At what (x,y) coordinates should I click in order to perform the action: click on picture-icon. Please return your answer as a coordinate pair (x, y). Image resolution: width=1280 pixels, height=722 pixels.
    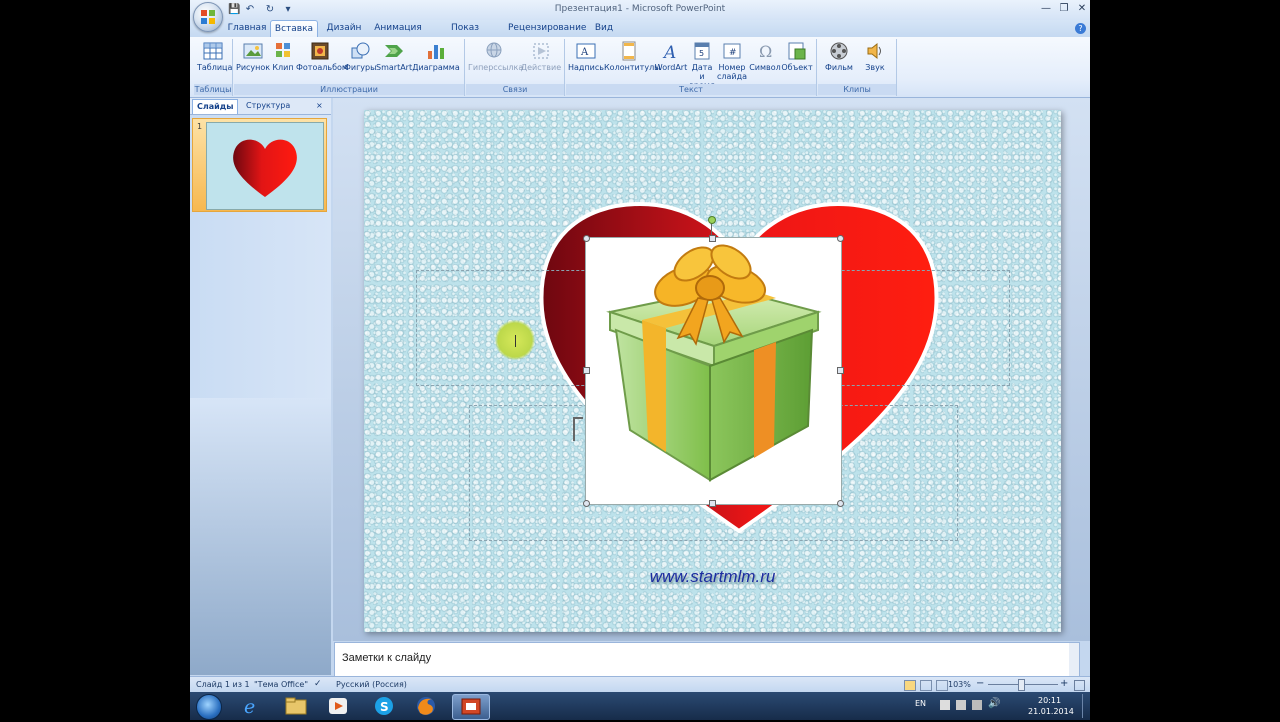
    Looking at the image, I should click on (253, 51).